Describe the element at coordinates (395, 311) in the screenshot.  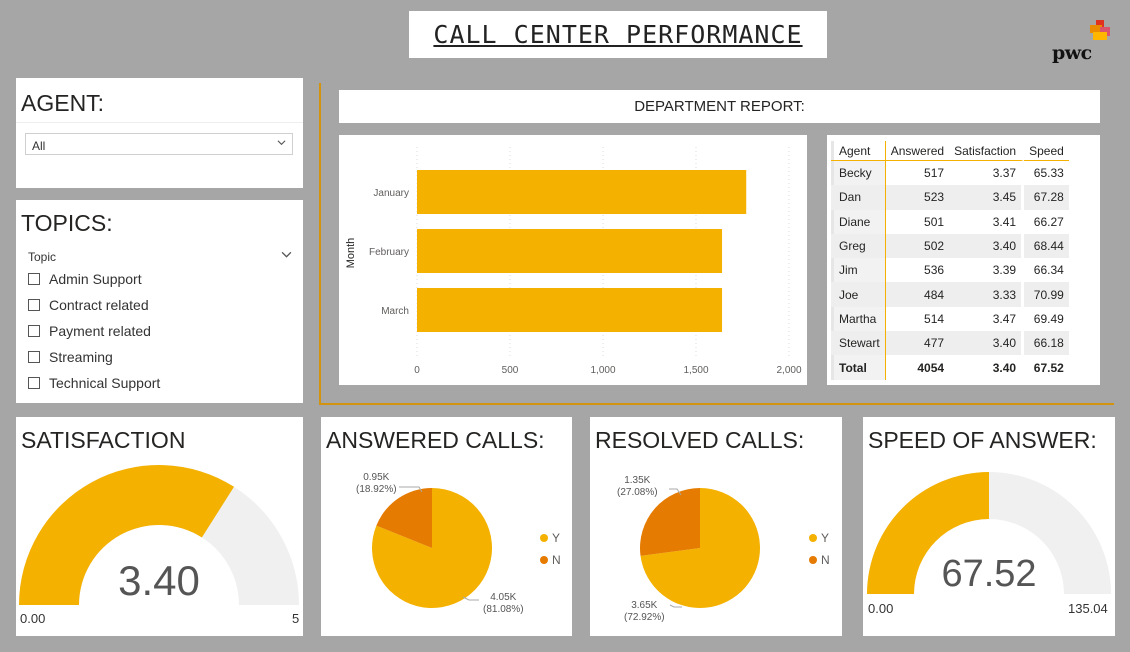
I see `y-tick-label: March` at that location.